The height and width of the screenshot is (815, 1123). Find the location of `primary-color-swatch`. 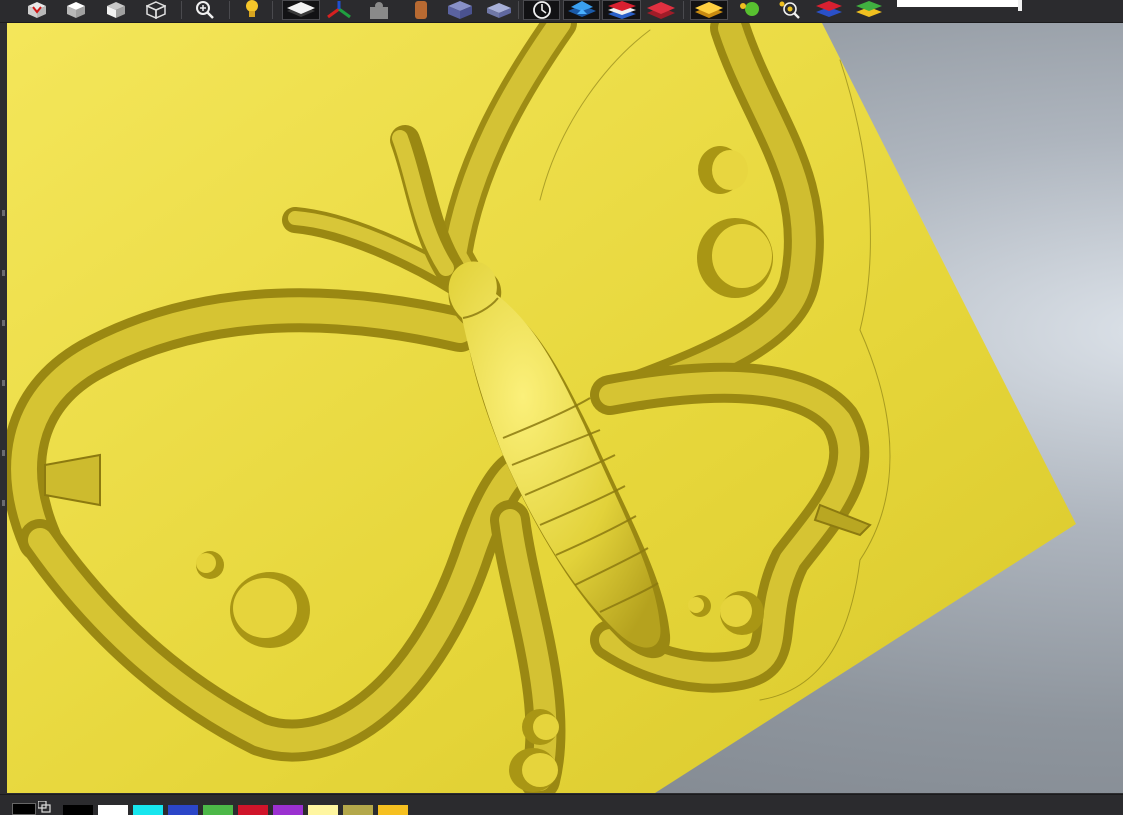

primary-color-swatch is located at coordinates (24, 809).